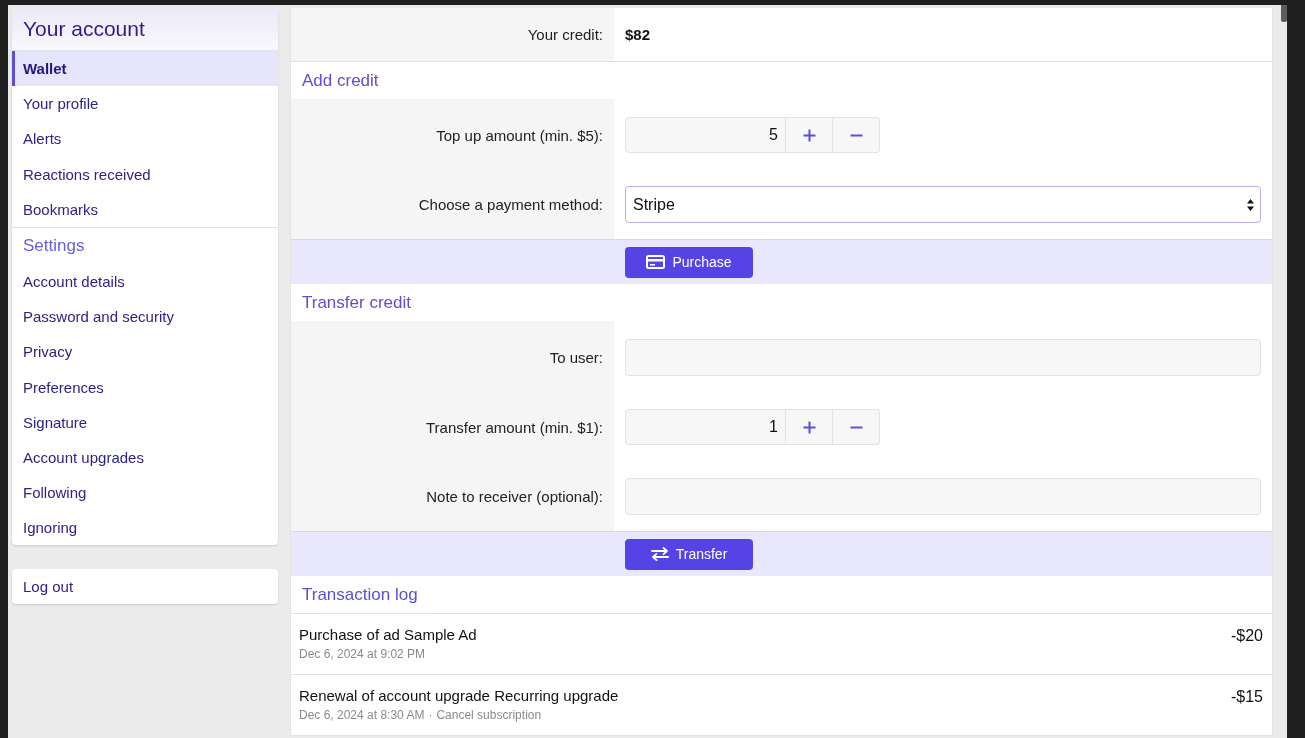 The width and height of the screenshot is (1305, 738). I want to click on credit-value: $82, so click(638, 34).